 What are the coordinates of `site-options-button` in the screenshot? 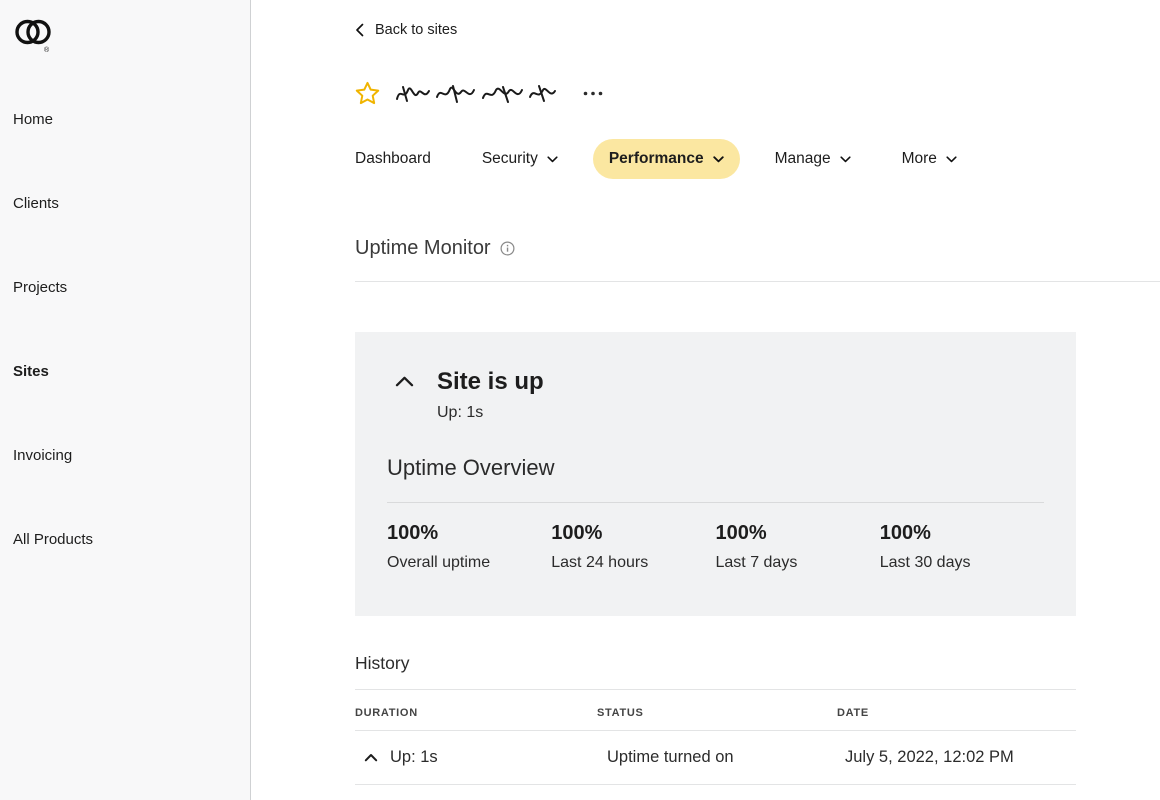 It's located at (593, 93).